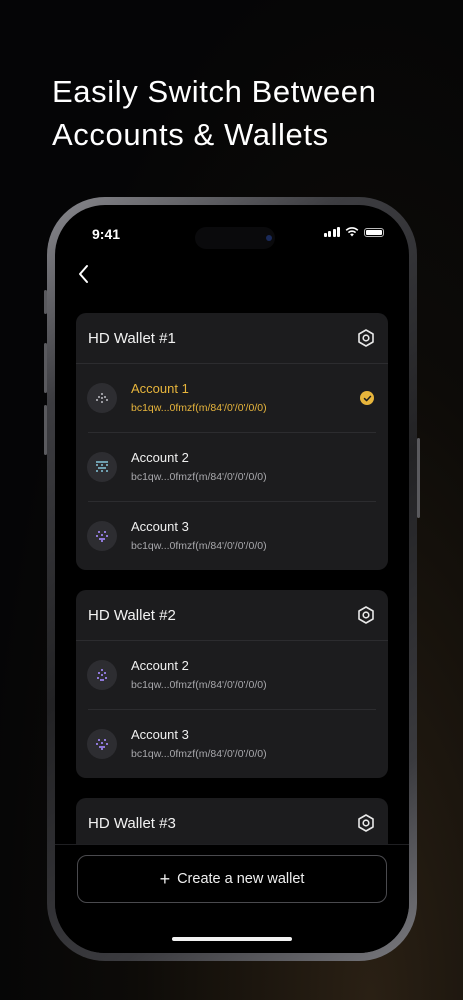 The height and width of the screenshot is (1000, 463). What do you see at coordinates (214, 113) in the screenshot?
I see `headline: Easily Switch Between Accounts & Wallets` at bounding box center [214, 113].